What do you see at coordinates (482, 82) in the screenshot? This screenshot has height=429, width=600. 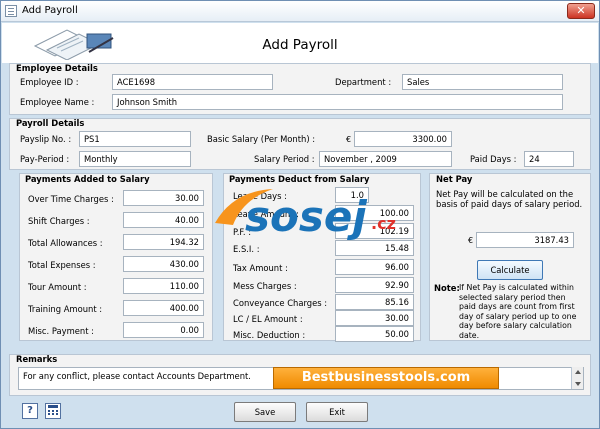 I see `department-field: Sales` at bounding box center [482, 82].